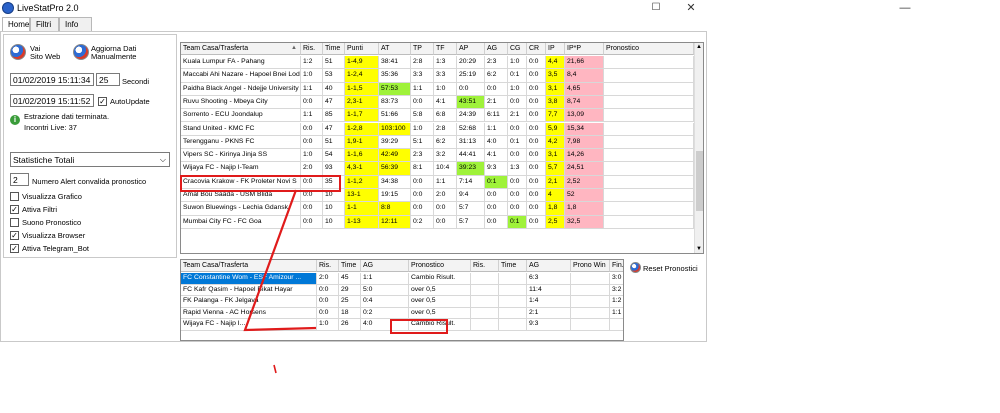 The height and width of the screenshot is (413, 1000). What do you see at coordinates (280, 260) in the screenshot?
I see `annotation-arrow-path` at bounding box center [280, 260].